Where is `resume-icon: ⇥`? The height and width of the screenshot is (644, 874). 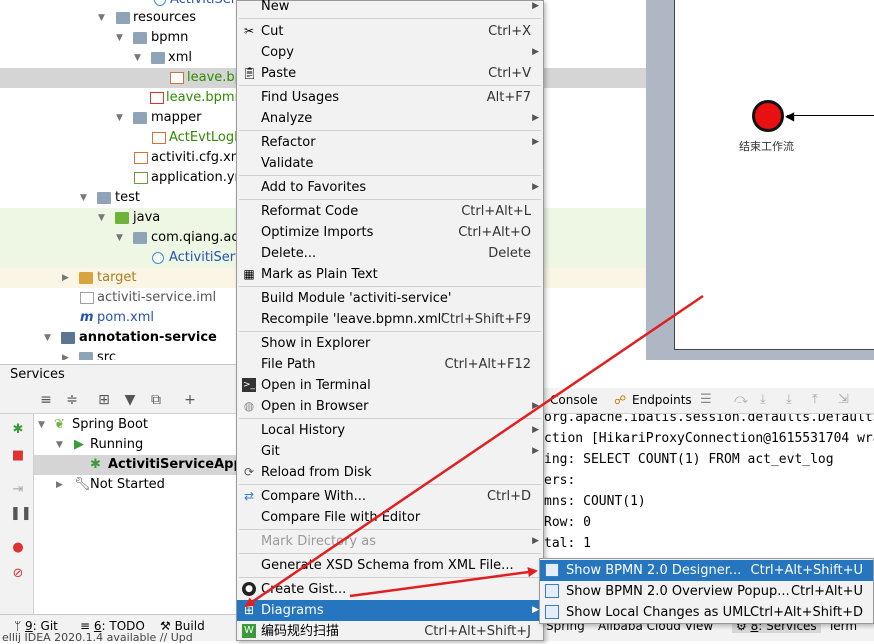
resume-icon: ⇥ is located at coordinates (18, 490).